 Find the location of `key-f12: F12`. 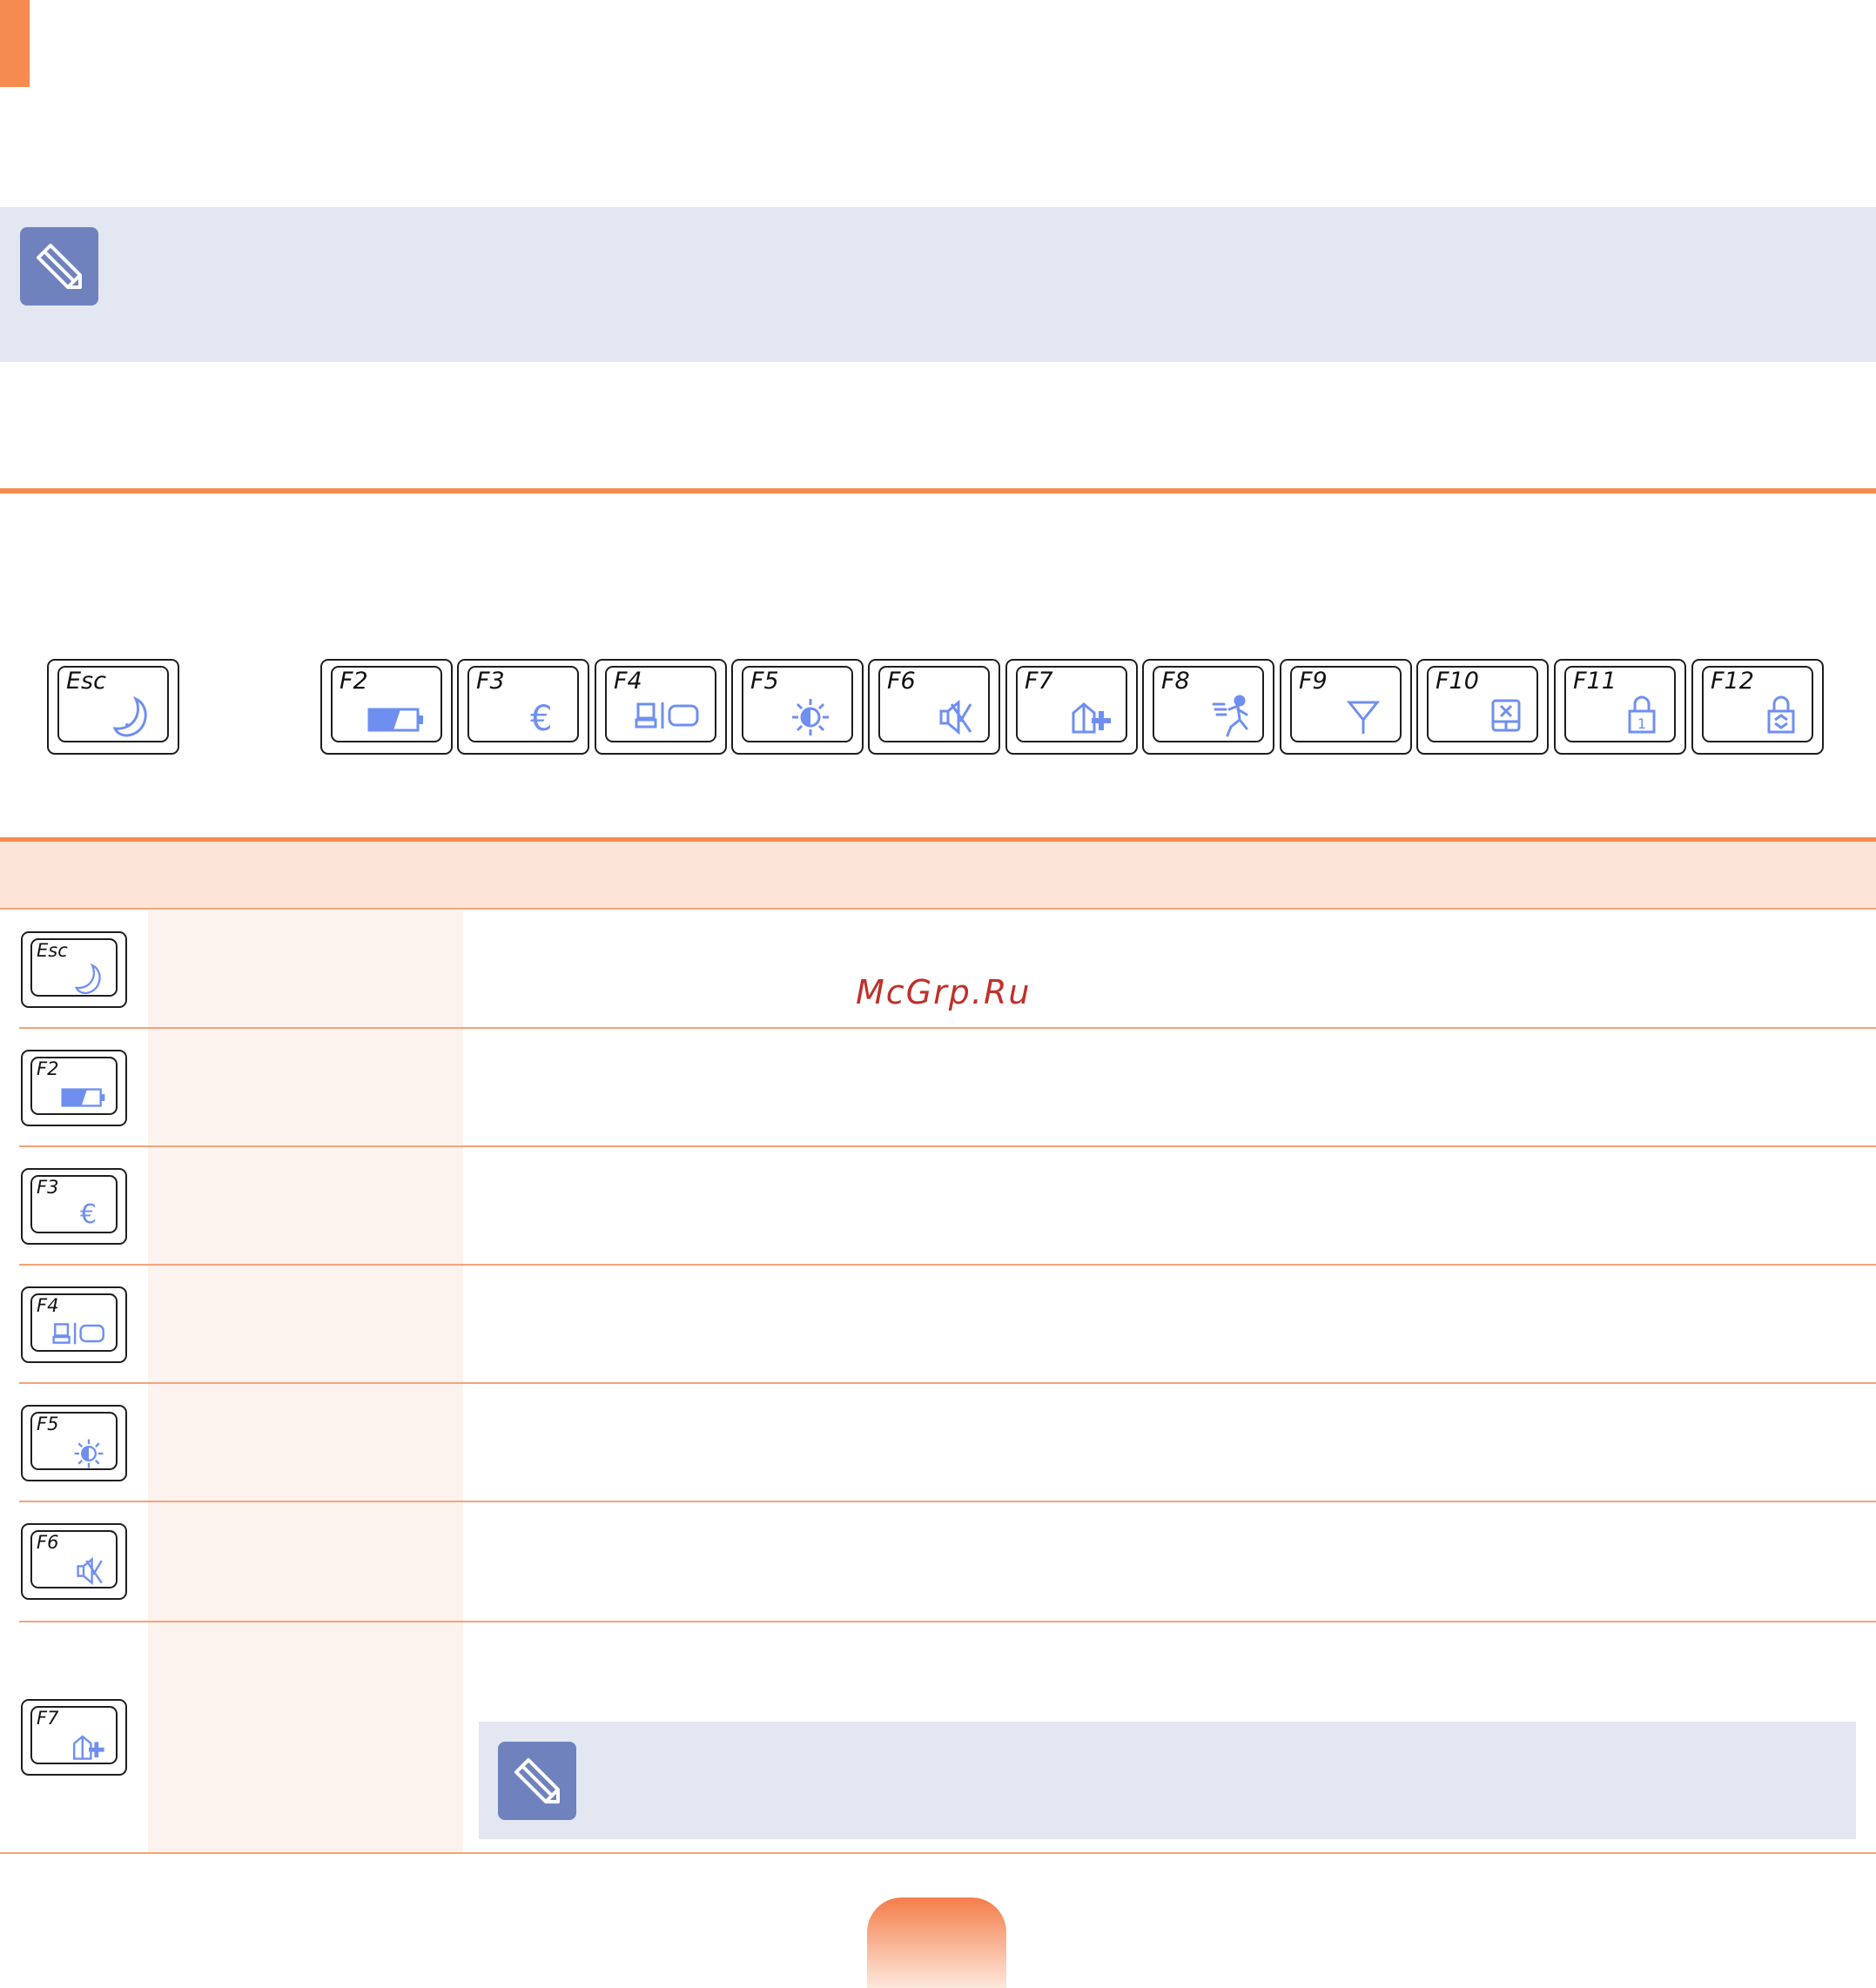

key-f12: F12 is located at coordinates (1757, 707).